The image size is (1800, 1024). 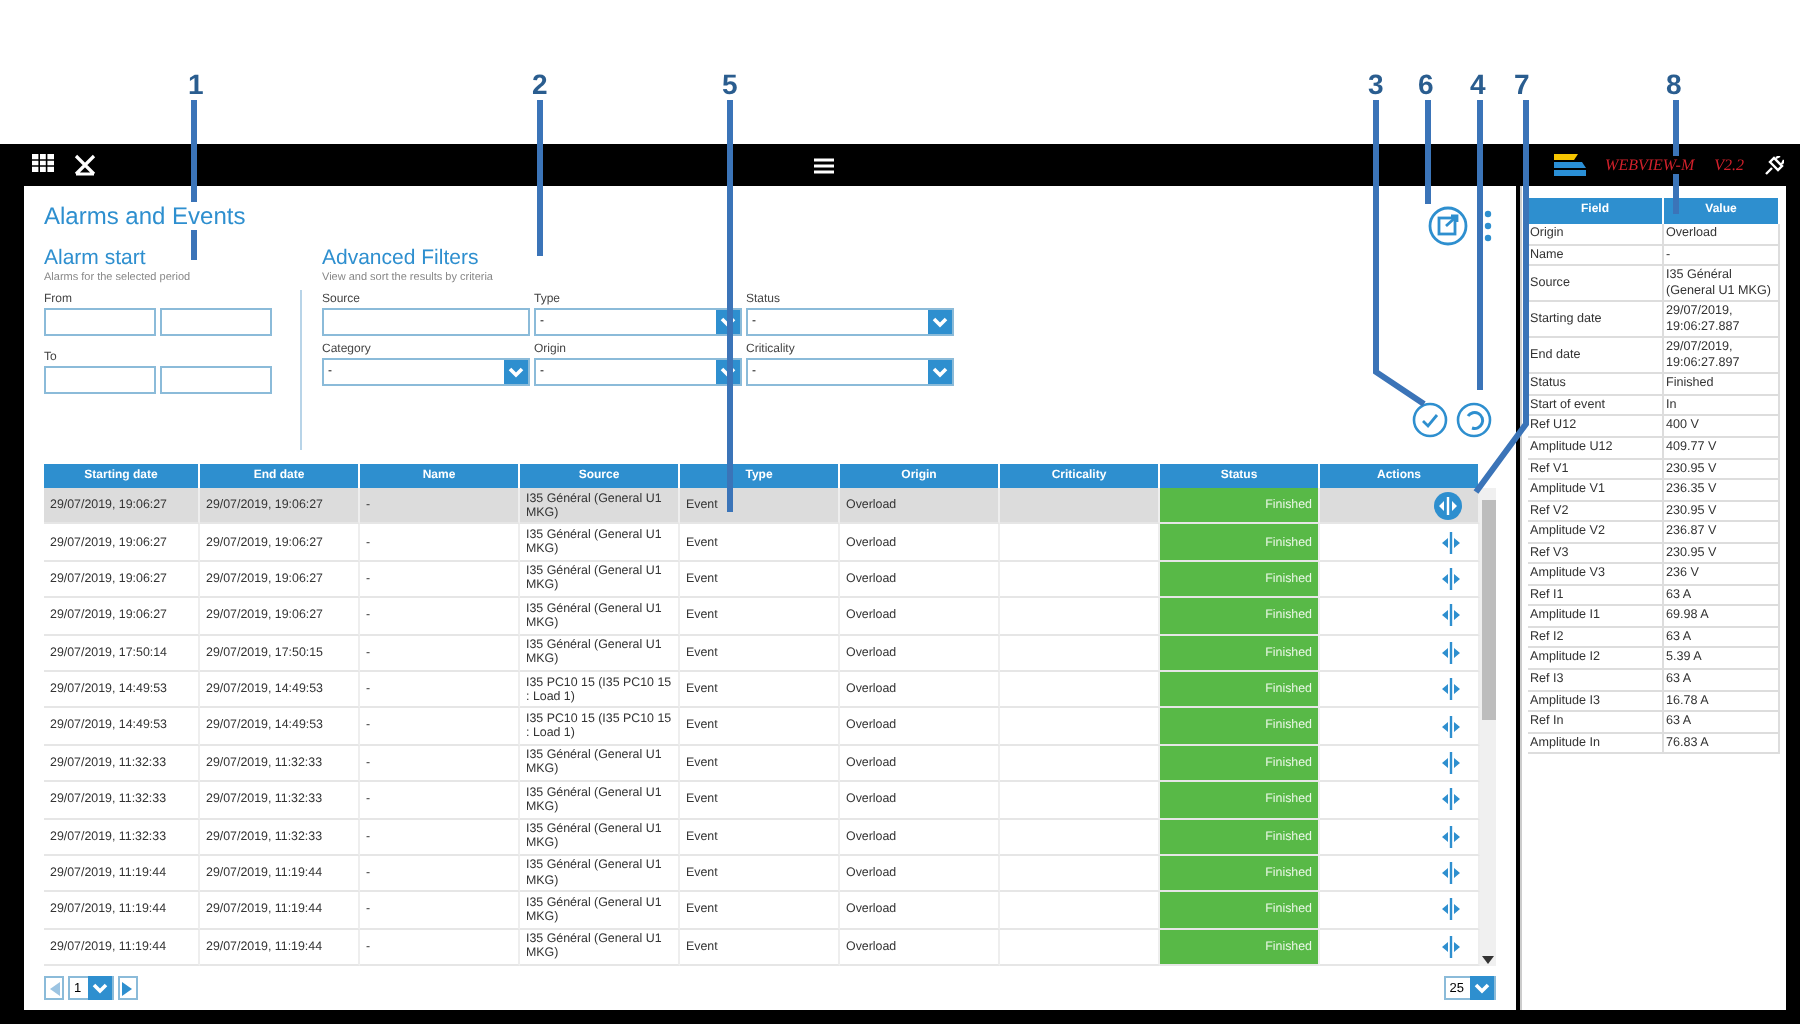 I want to click on callout-number: 8, so click(x=1674, y=84).